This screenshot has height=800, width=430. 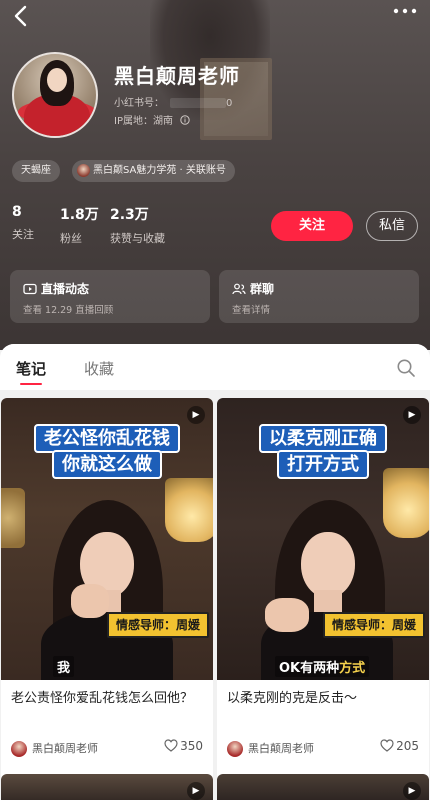 I want to click on followers-count: 1.8万, so click(x=79, y=215).